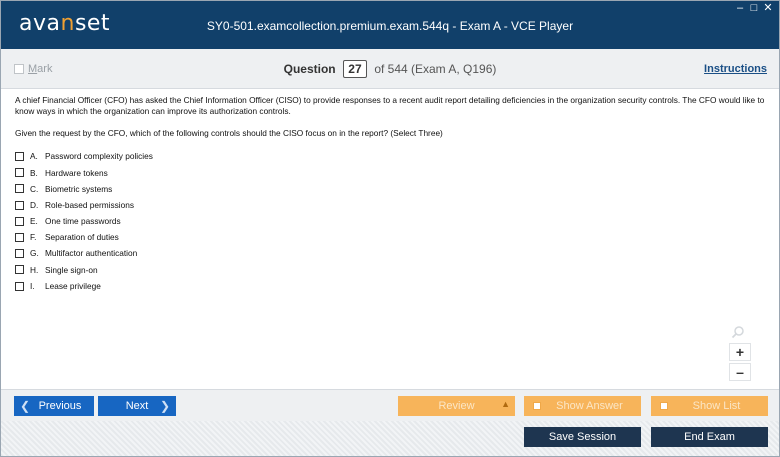 The image size is (780, 457). What do you see at coordinates (73, 285) in the screenshot?
I see `option-text: Lease privilege` at bounding box center [73, 285].